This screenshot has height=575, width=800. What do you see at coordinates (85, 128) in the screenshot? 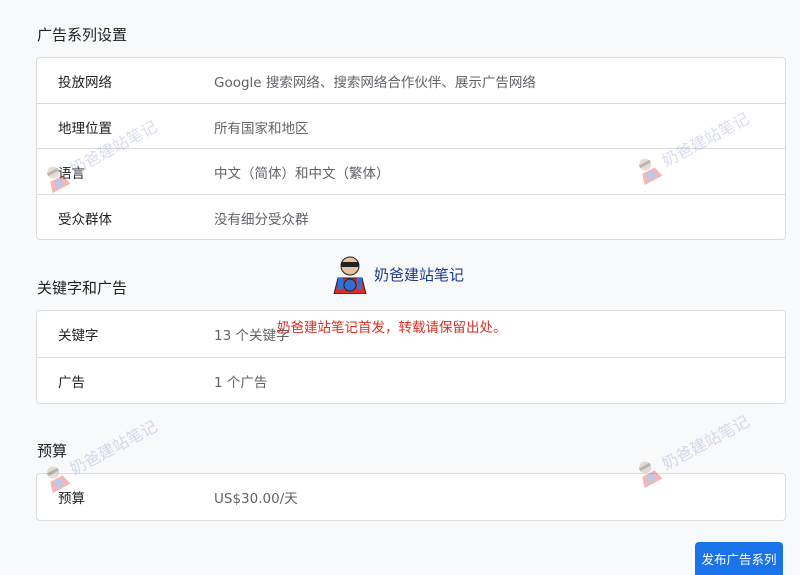
I see `row-label: 地理位置` at bounding box center [85, 128].